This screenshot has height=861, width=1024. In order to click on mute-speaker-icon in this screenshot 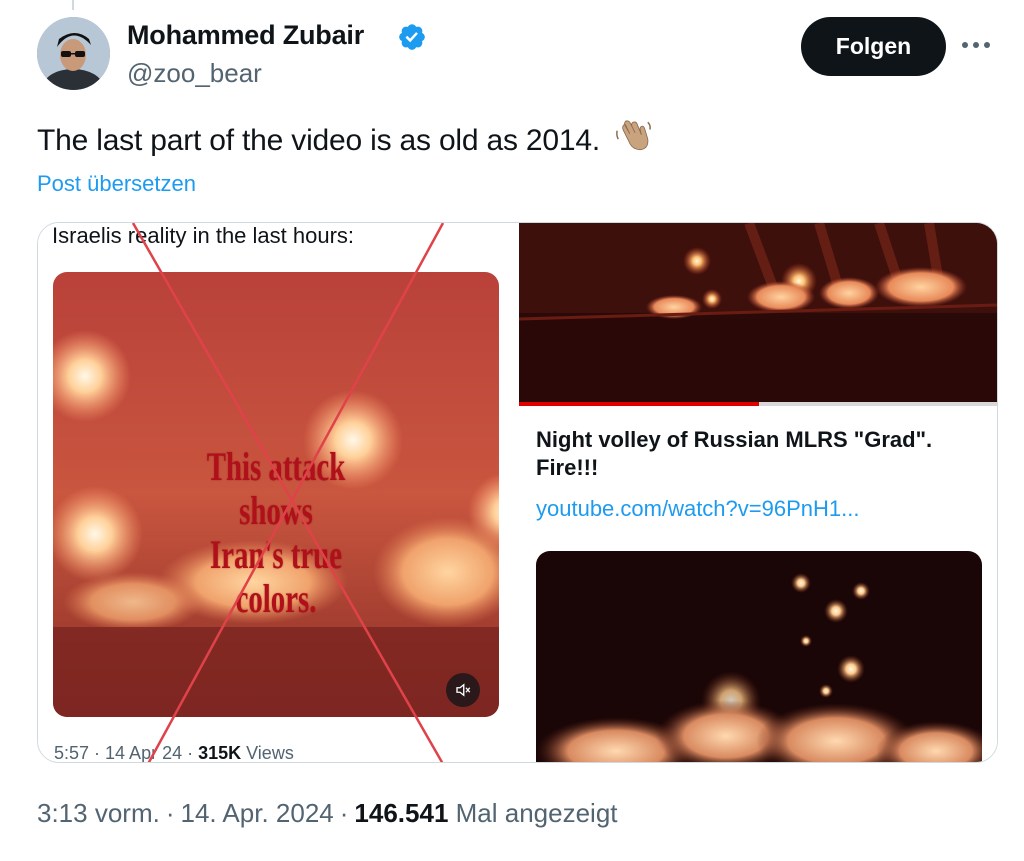, I will do `click(463, 690)`.